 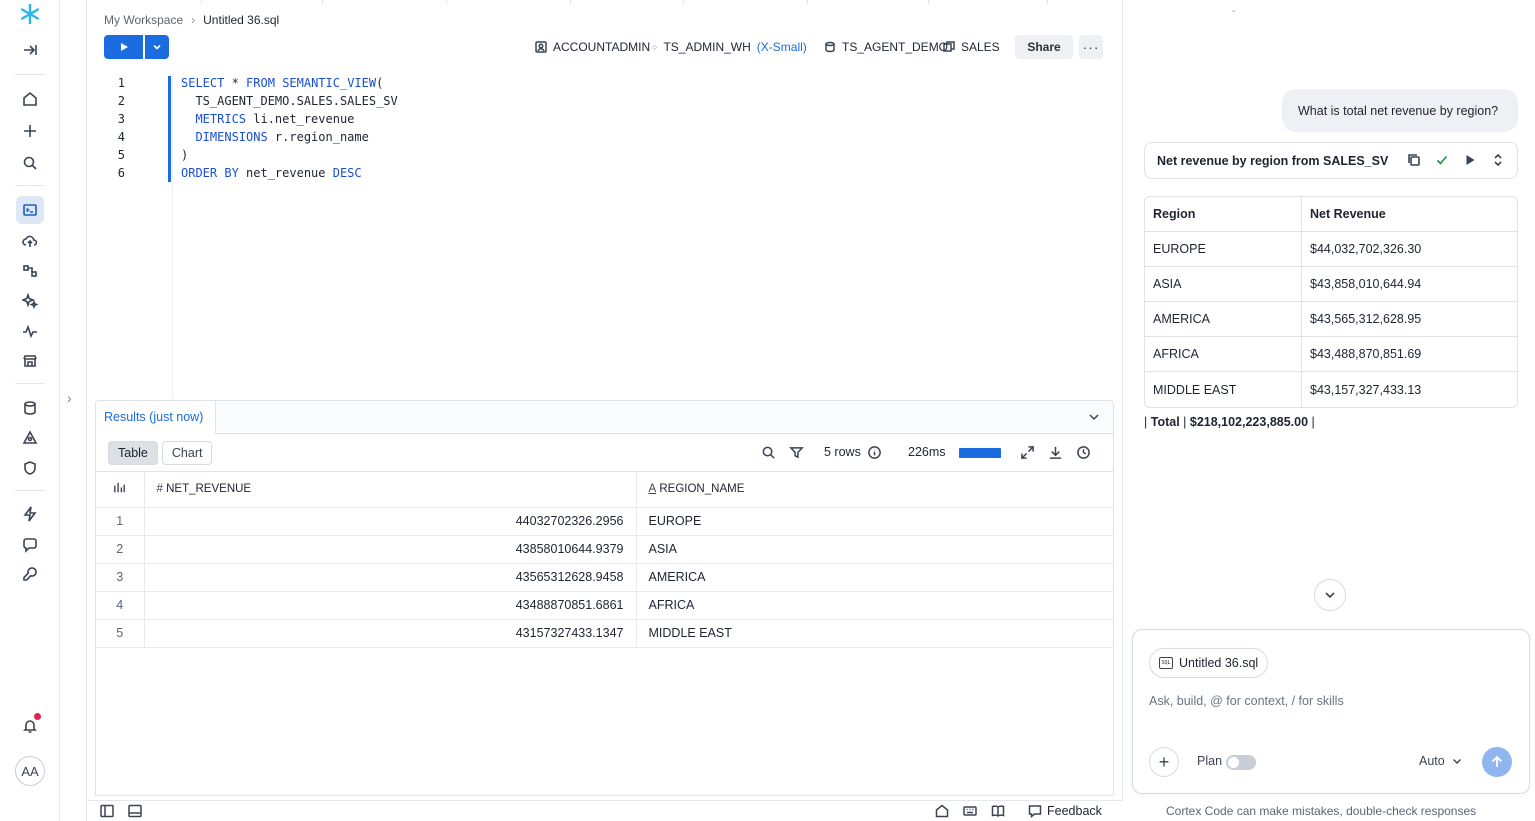 I want to click on sql-result-card: Net revenue by region from SALES_SV, so click(x=1331, y=160).